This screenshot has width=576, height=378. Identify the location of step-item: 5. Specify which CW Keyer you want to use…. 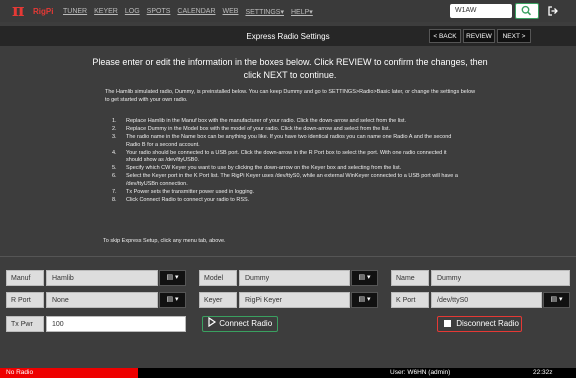
(257, 168).